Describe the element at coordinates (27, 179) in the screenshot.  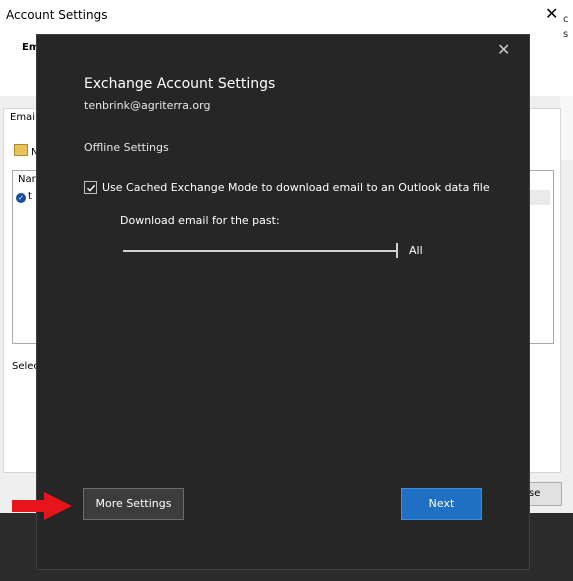
I see `account-list-name-header: Nar` at that location.